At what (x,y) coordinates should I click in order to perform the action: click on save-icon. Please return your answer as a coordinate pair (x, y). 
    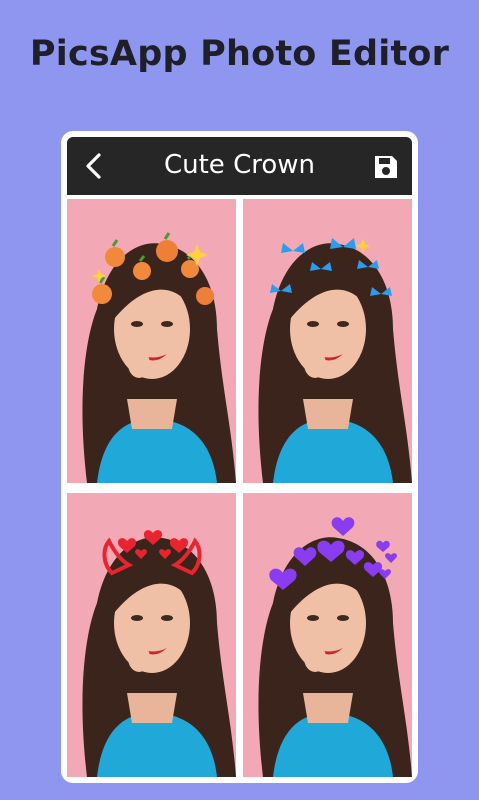
    Looking at the image, I should click on (386, 167).